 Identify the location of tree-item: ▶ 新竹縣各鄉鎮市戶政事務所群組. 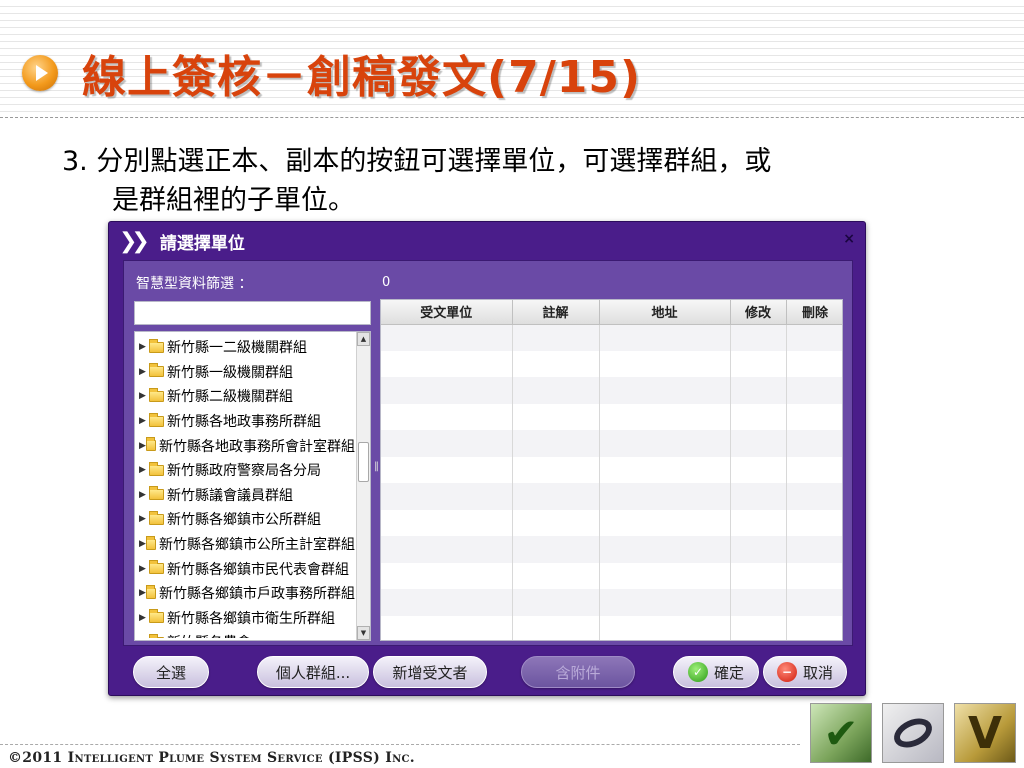
(245, 593).